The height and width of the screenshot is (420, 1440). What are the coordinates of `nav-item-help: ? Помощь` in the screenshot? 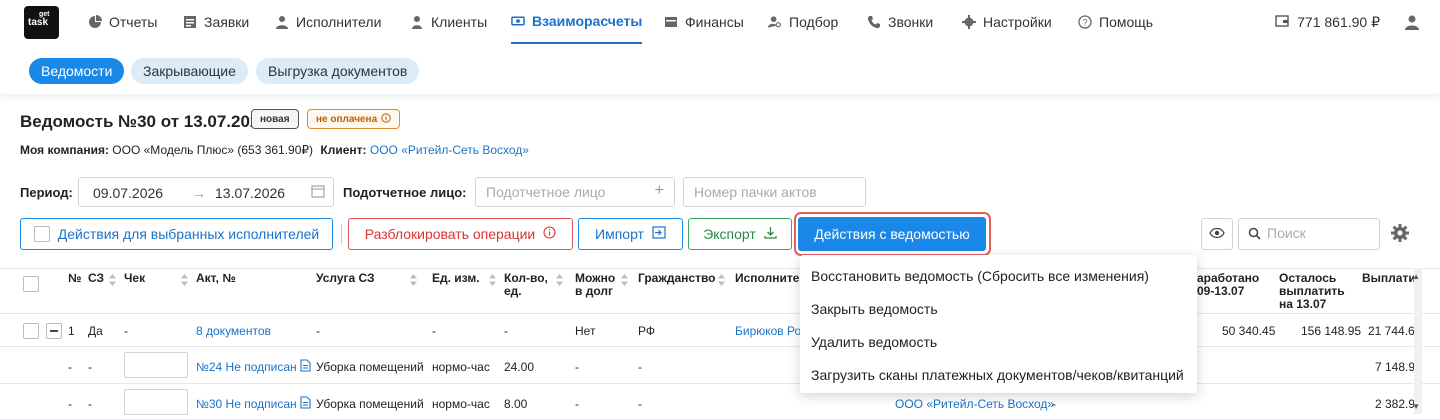 It's located at (1115, 22).